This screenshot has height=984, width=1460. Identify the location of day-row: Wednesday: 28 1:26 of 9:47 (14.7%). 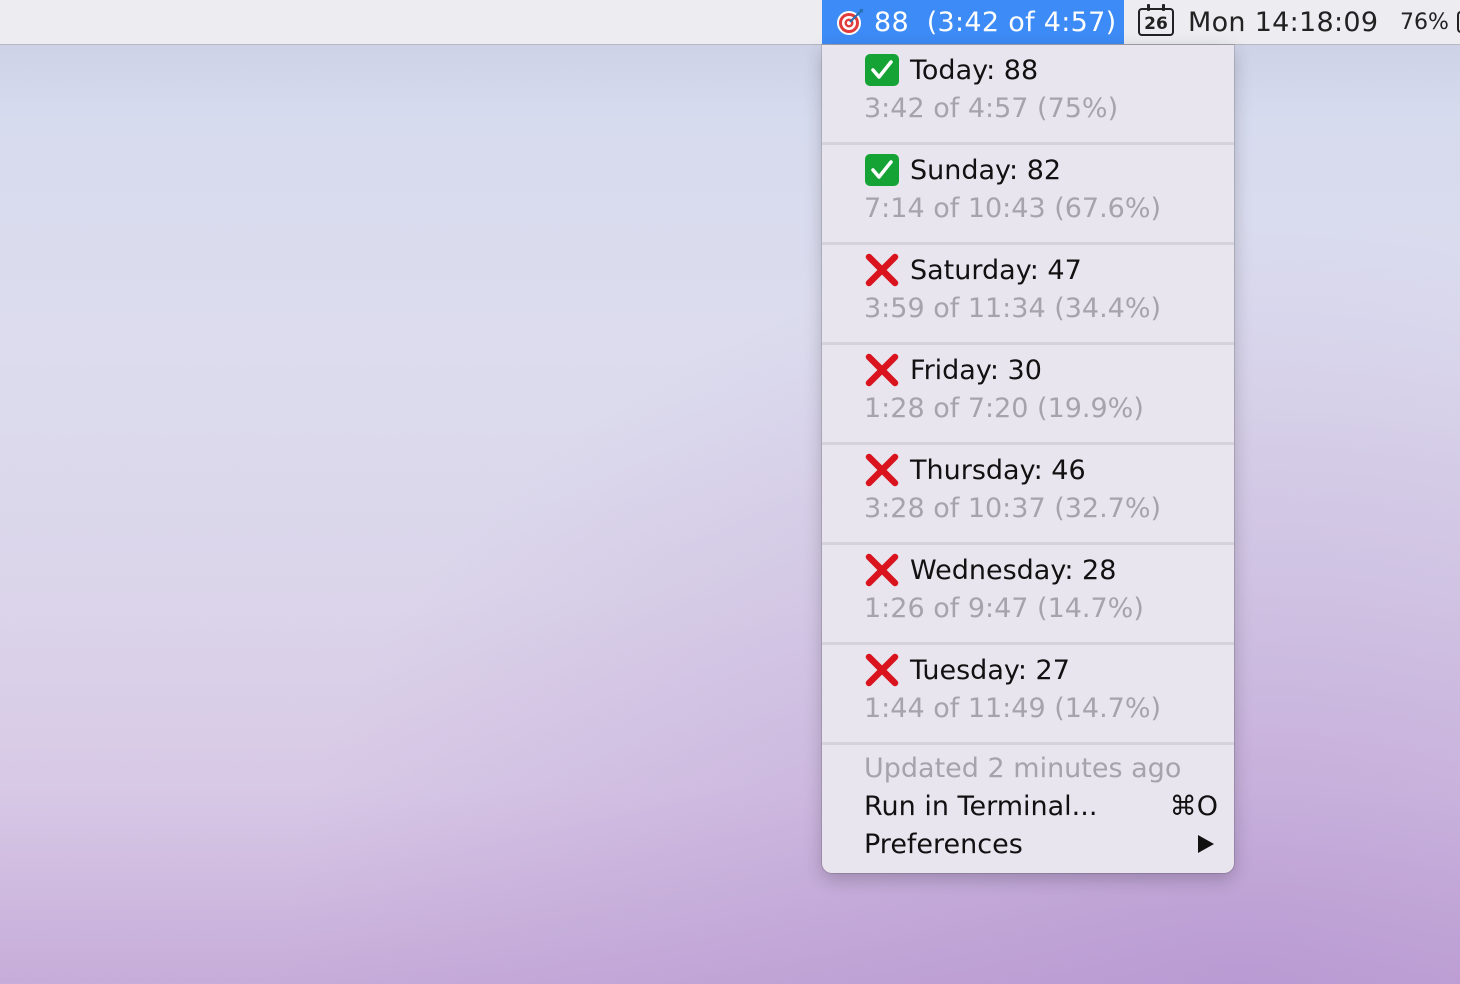
(1028, 595).